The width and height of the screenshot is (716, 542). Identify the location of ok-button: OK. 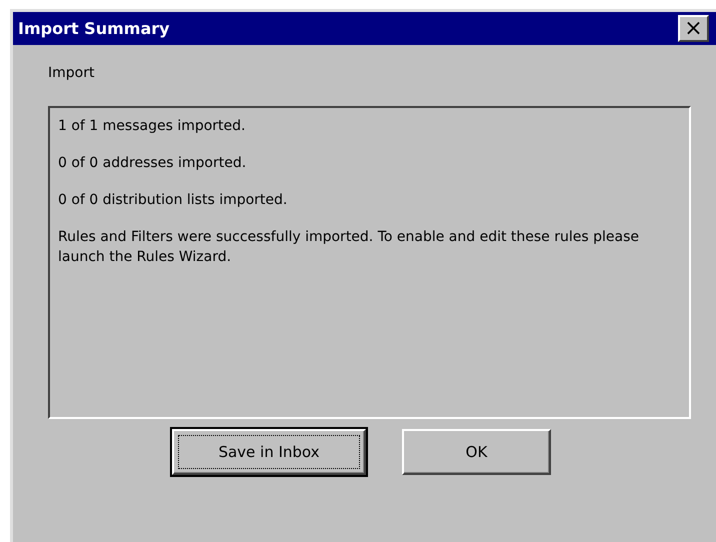
(476, 452).